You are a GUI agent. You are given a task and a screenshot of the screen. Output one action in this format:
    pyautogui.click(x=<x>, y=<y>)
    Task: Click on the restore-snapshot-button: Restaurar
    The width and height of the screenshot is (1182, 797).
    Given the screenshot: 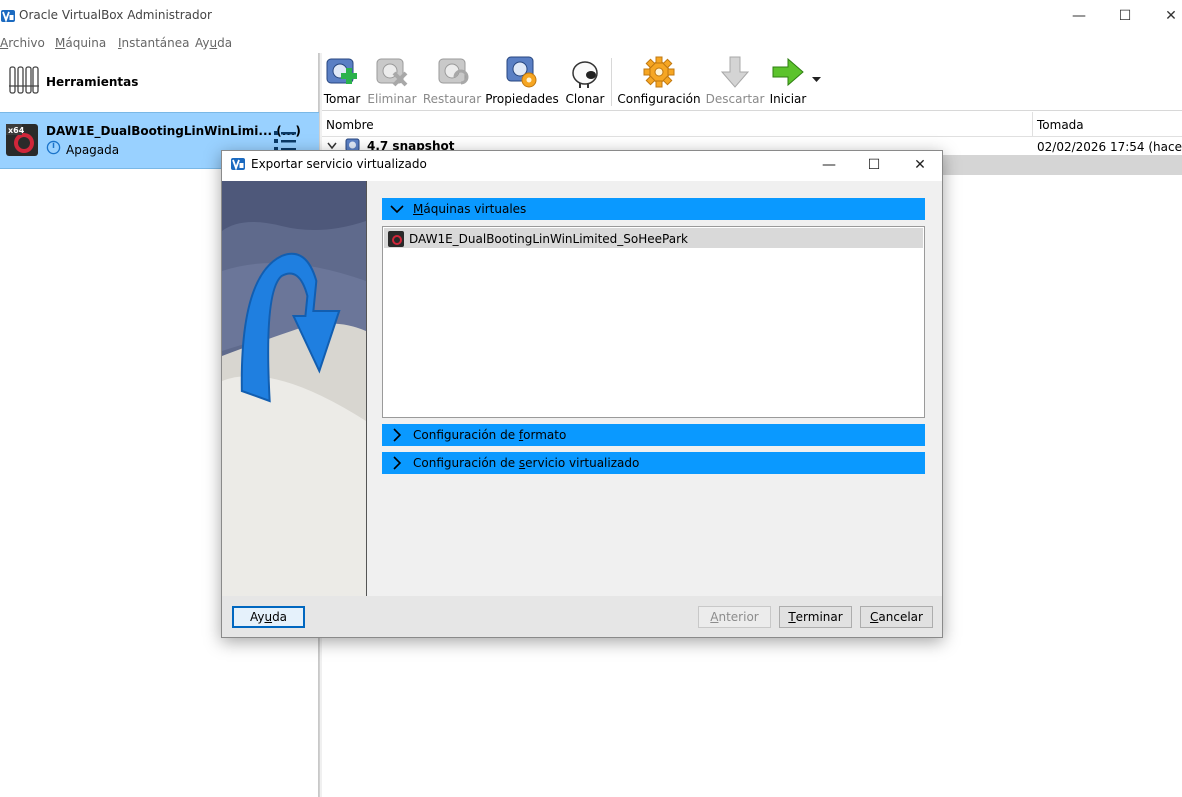 What is the action you would take?
    pyautogui.click(x=452, y=82)
    